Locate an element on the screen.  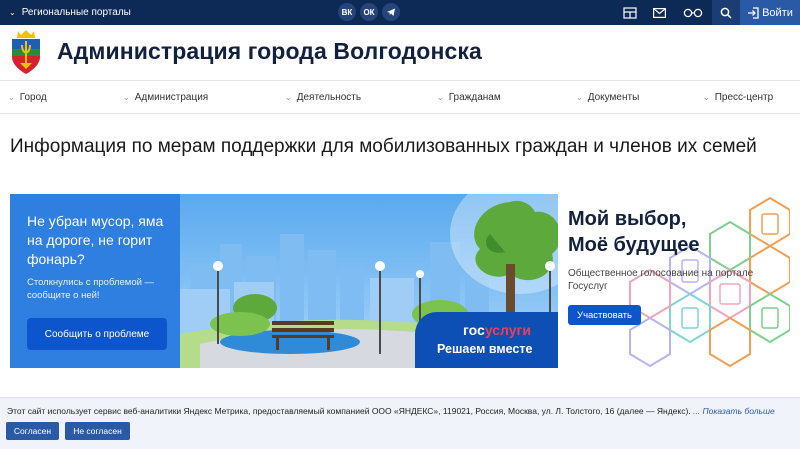
search-button is located at coordinates (726, 12).